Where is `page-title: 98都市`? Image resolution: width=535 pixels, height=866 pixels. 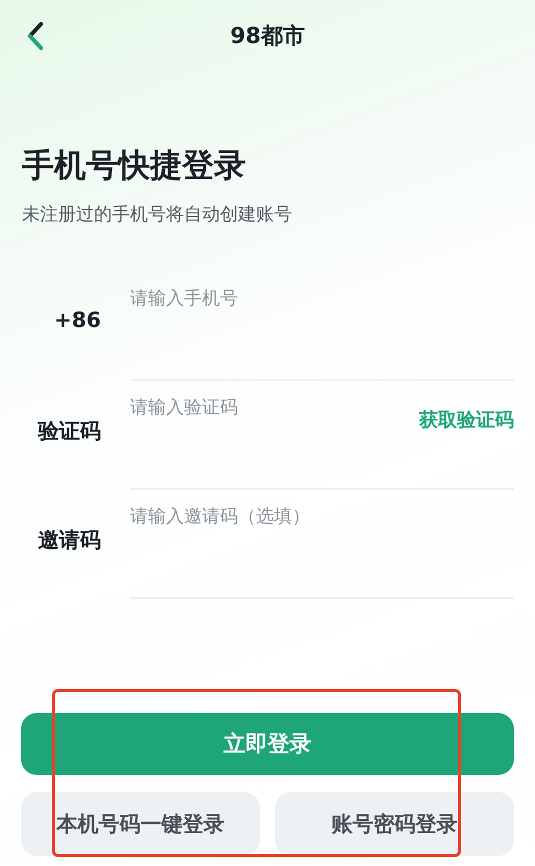
page-title: 98都市 is located at coordinates (267, 36).